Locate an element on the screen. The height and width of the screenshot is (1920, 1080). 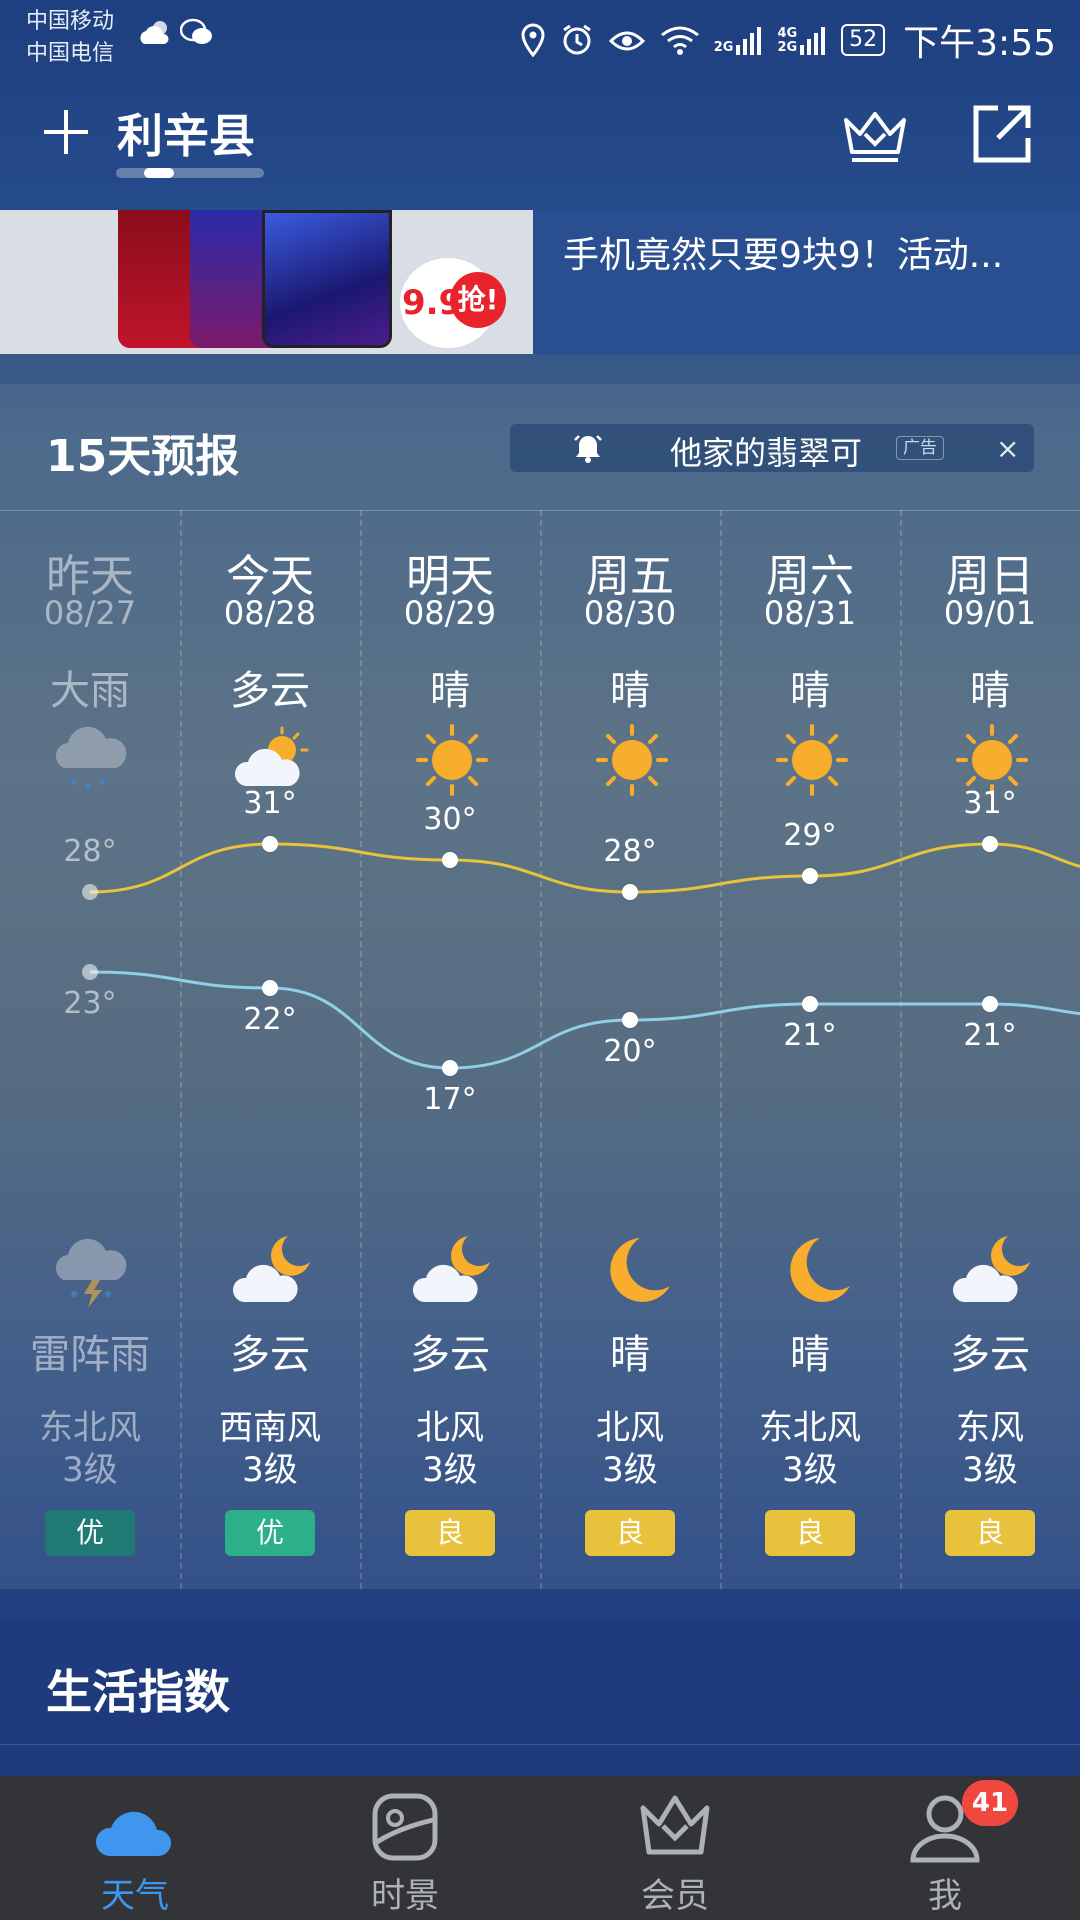
network-type-1: 2G is located at coordinates (739, 40).